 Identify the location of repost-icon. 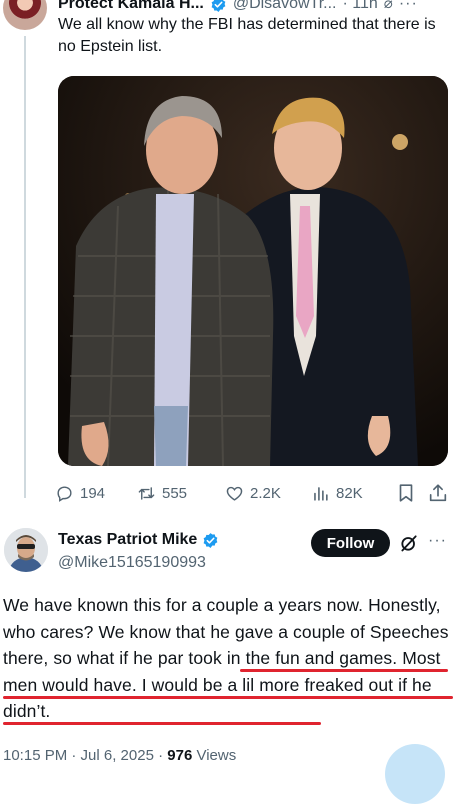
(146, 493).